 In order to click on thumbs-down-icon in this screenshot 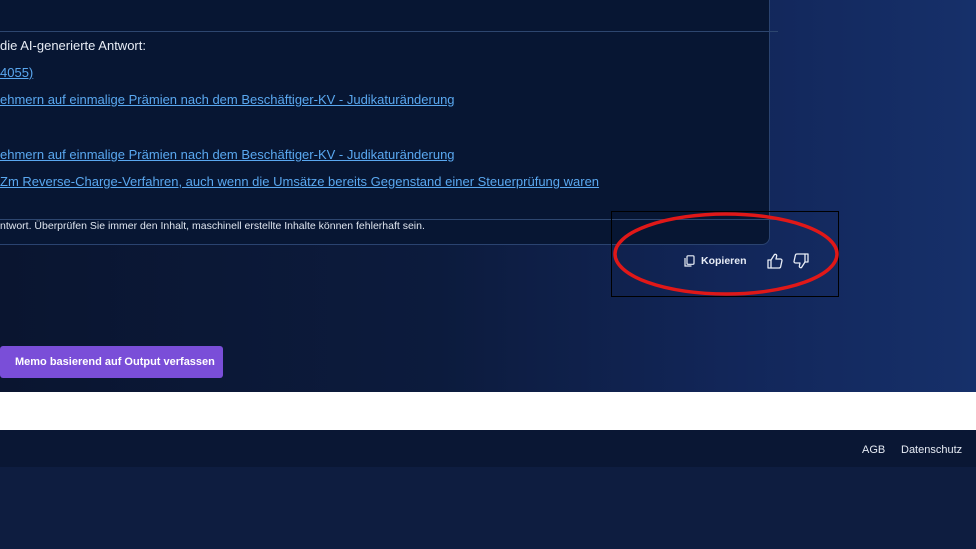, I will do `click(801, 261)`.